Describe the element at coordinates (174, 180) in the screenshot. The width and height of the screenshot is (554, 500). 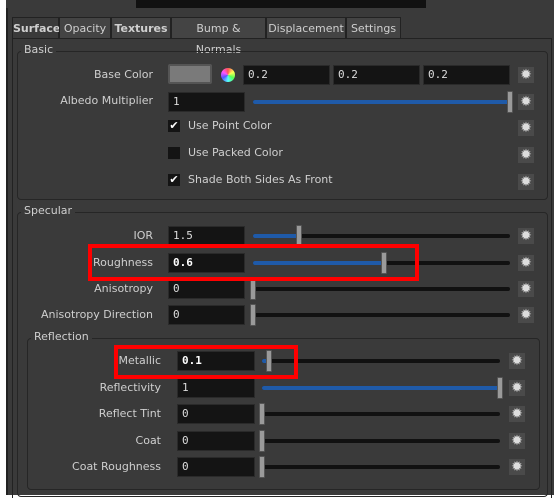
I see `shade-both-sides-as-front-checkbox: ✔` at that location.